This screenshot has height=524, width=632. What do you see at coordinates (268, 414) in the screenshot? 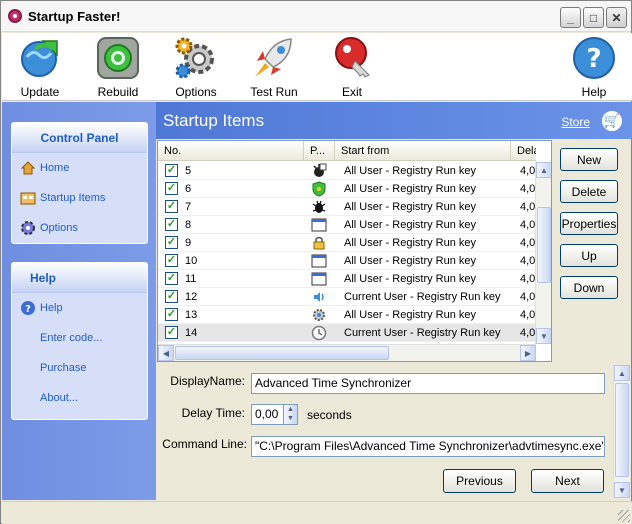
I see `delay-time-field: 0,00` at bounding box center [268, 414].